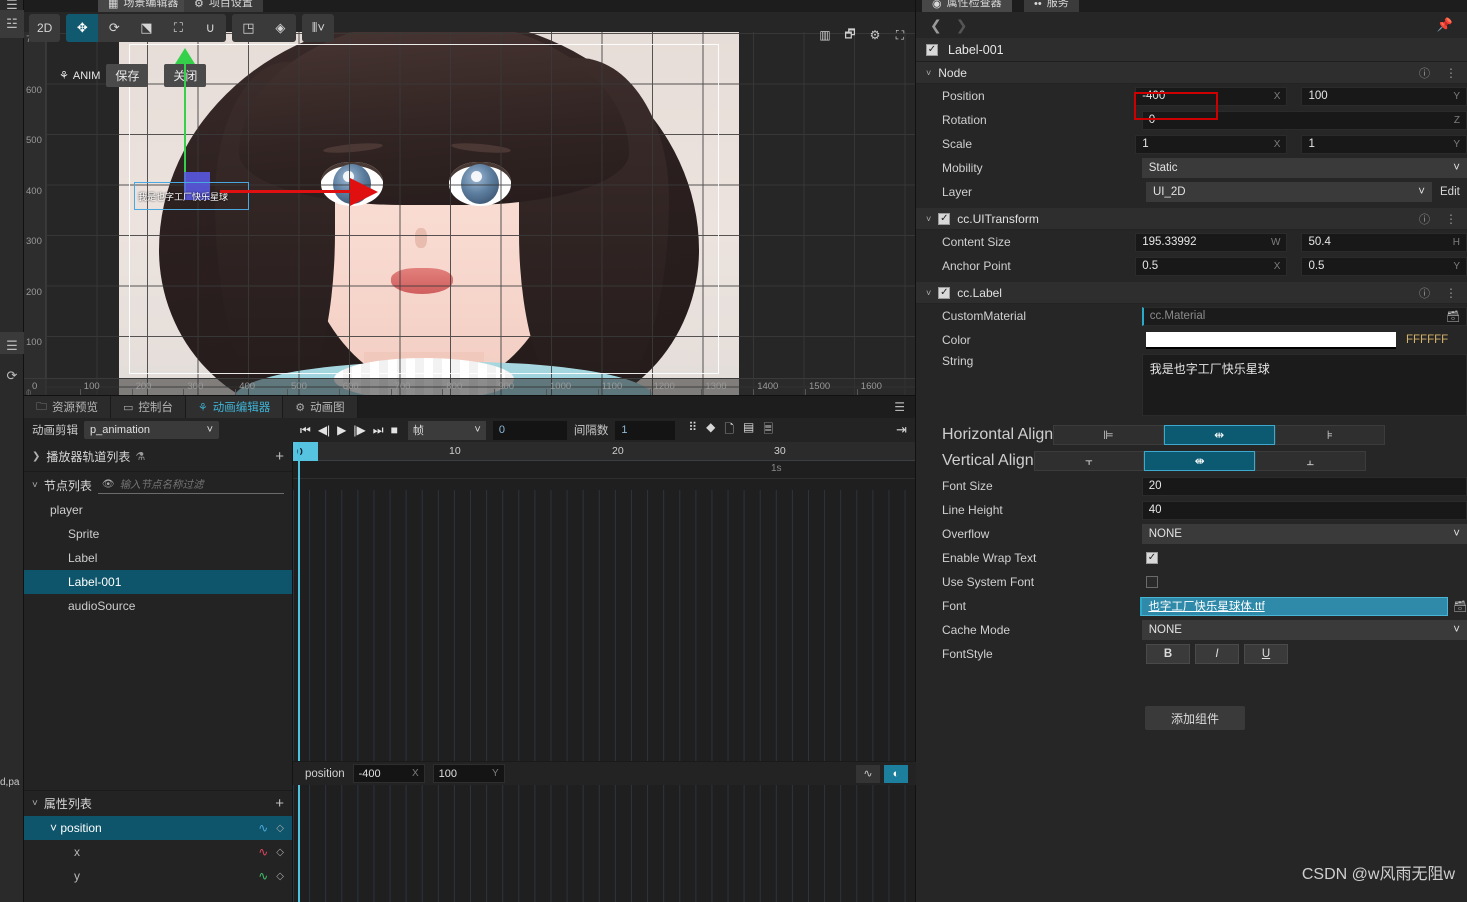 The image size is (1467, 902). What do you see at coordinates (67, 407) in the screenshot?
I see `tab-asset-preview: 🗀 资源预览` at bounding box center [67, 407].